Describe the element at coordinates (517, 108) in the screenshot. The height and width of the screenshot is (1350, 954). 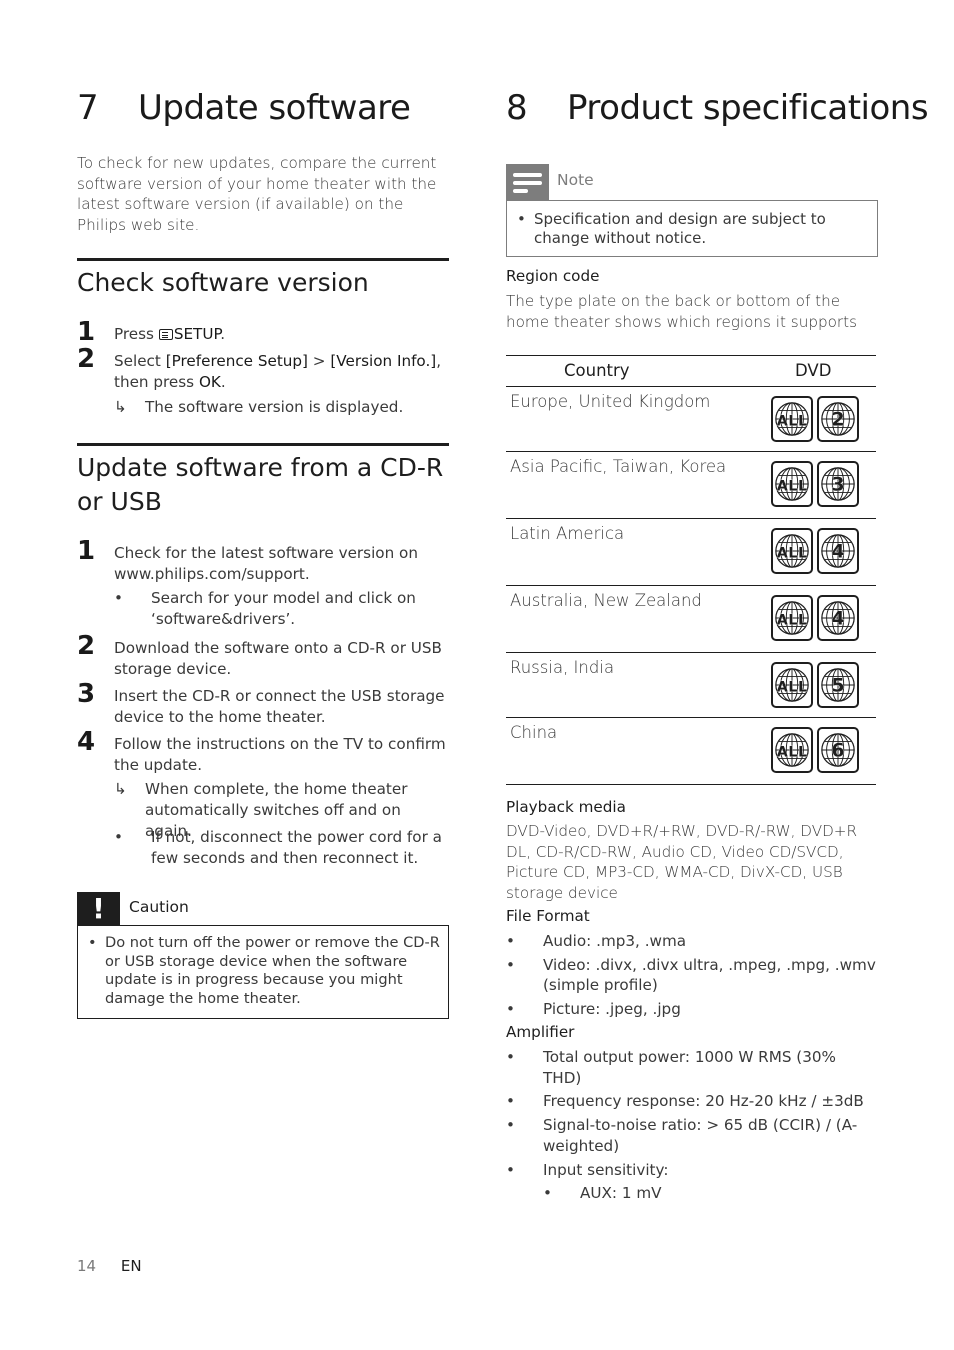
I see `chapter-number: 8` at that location.